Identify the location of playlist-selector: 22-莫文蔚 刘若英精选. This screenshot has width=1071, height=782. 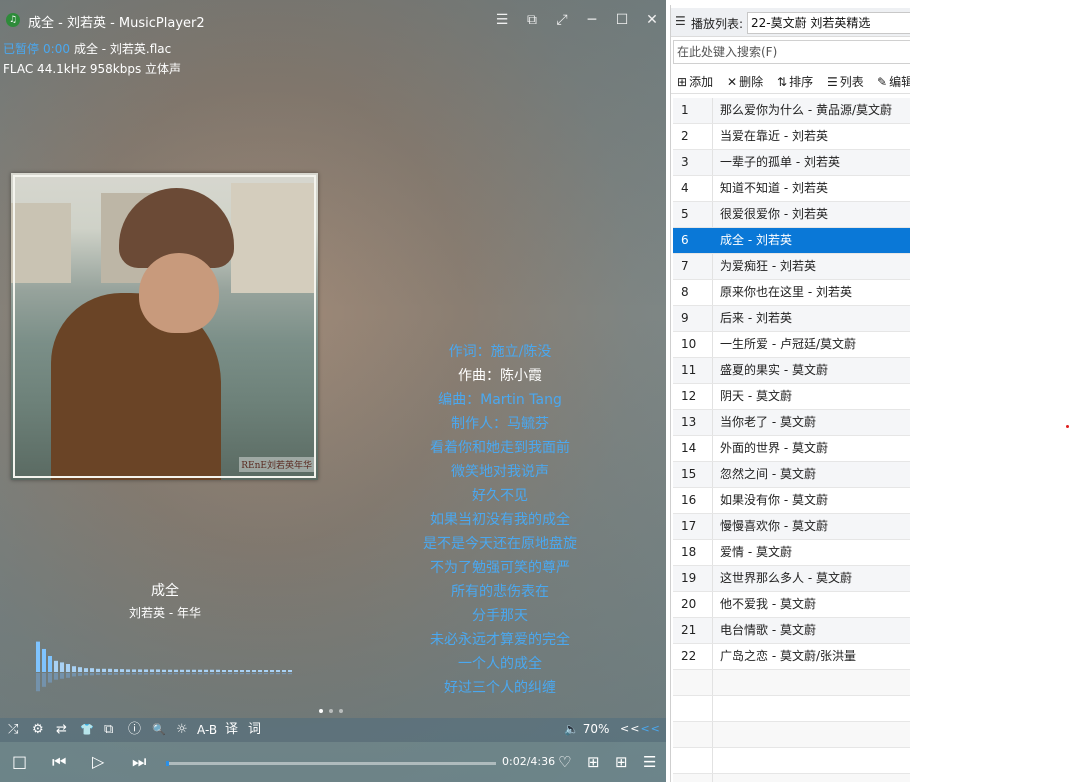
(828, 23).